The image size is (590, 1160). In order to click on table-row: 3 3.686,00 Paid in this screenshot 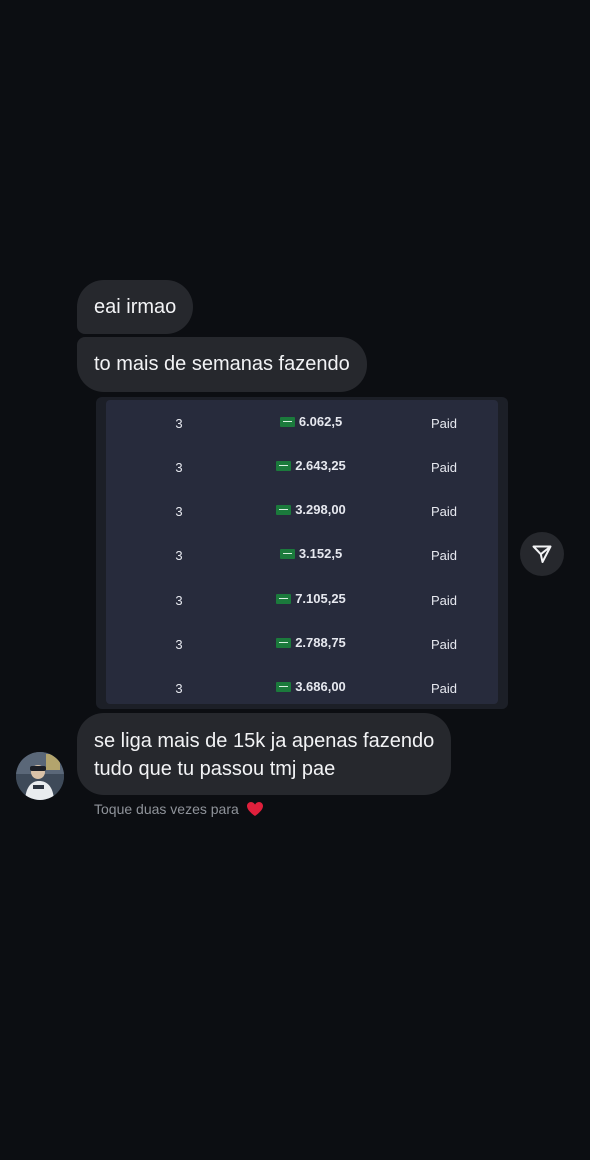, I will do `click(302, 688)`.